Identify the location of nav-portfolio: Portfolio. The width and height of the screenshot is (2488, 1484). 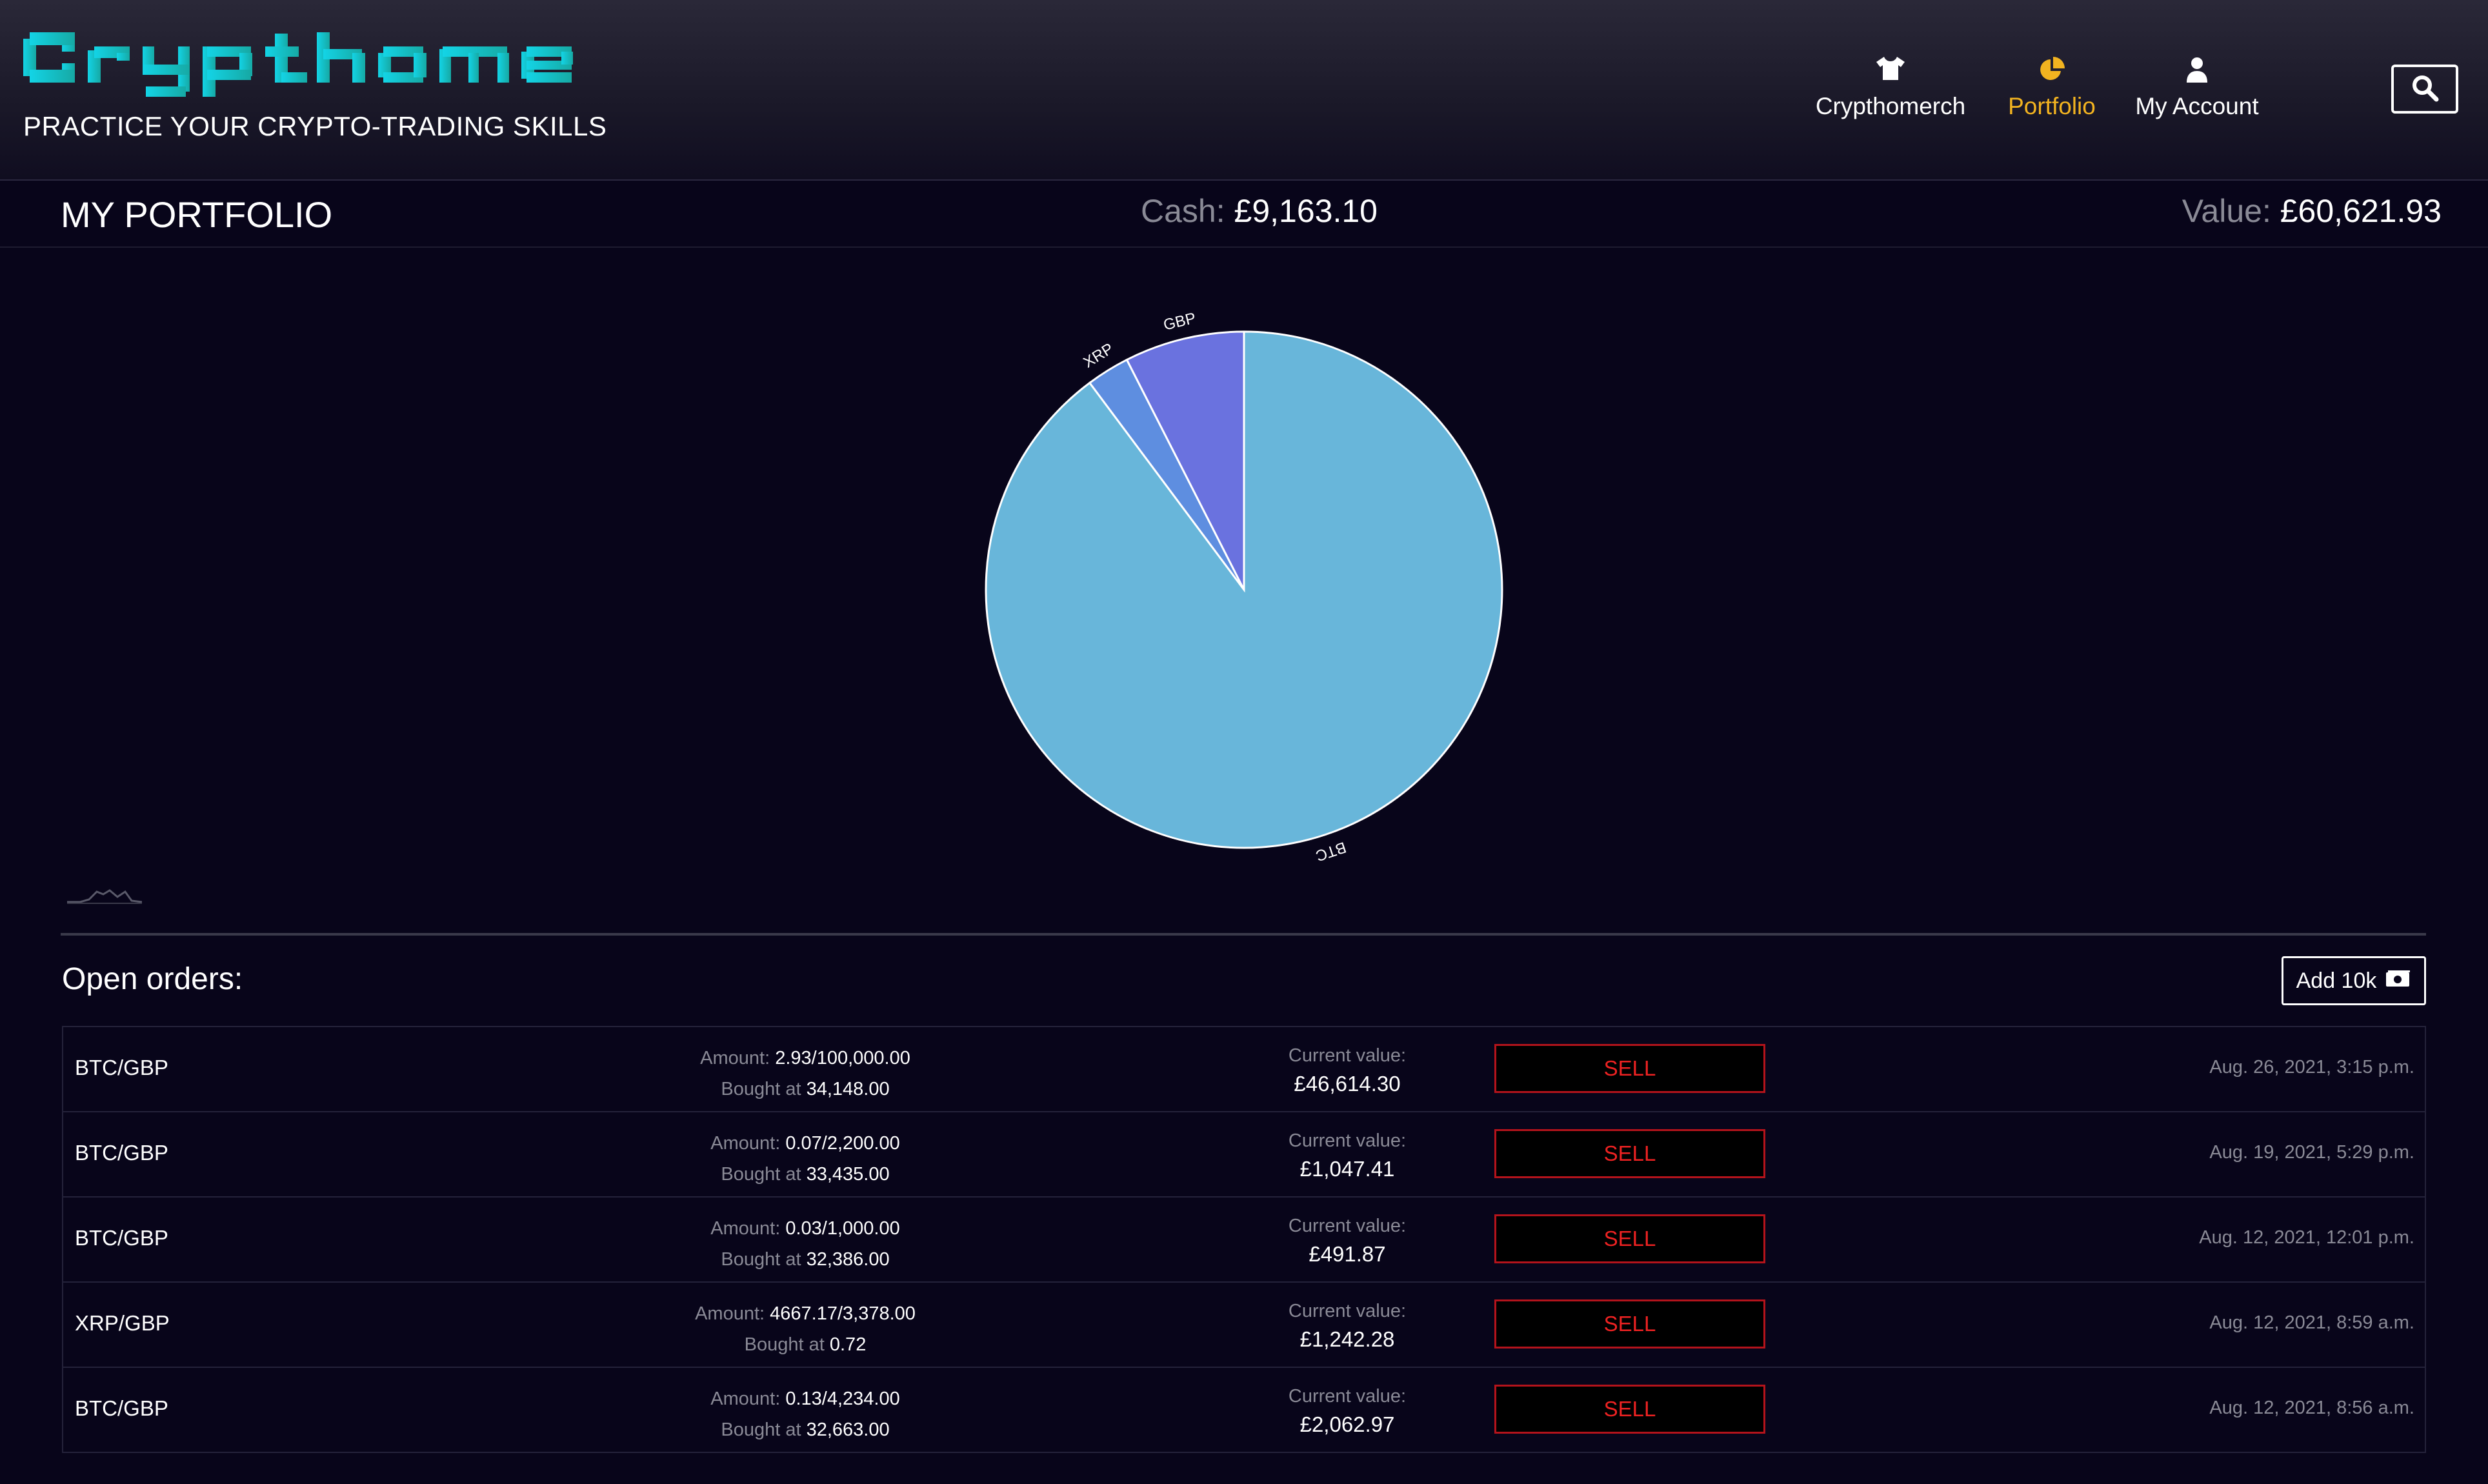
(2051, 88).